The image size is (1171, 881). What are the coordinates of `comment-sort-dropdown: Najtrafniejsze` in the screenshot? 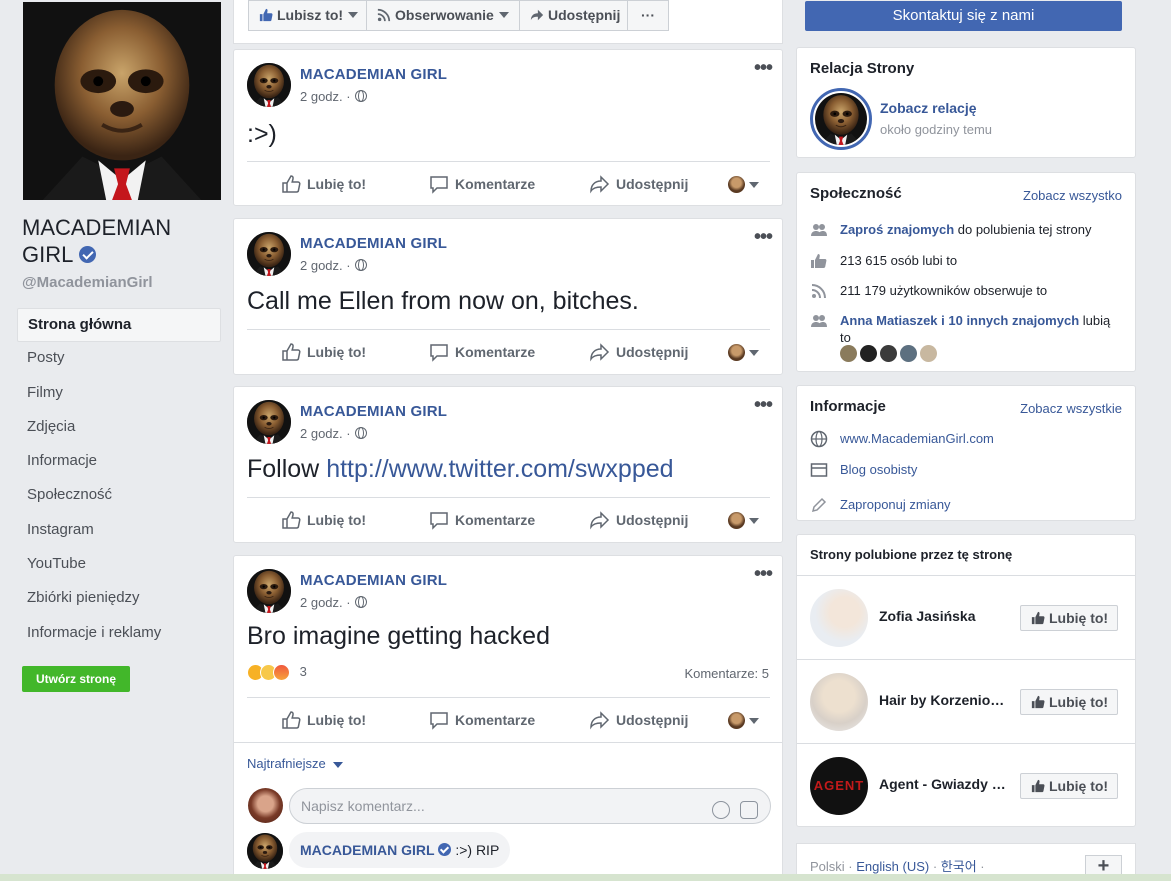 It's located at (295, 763).